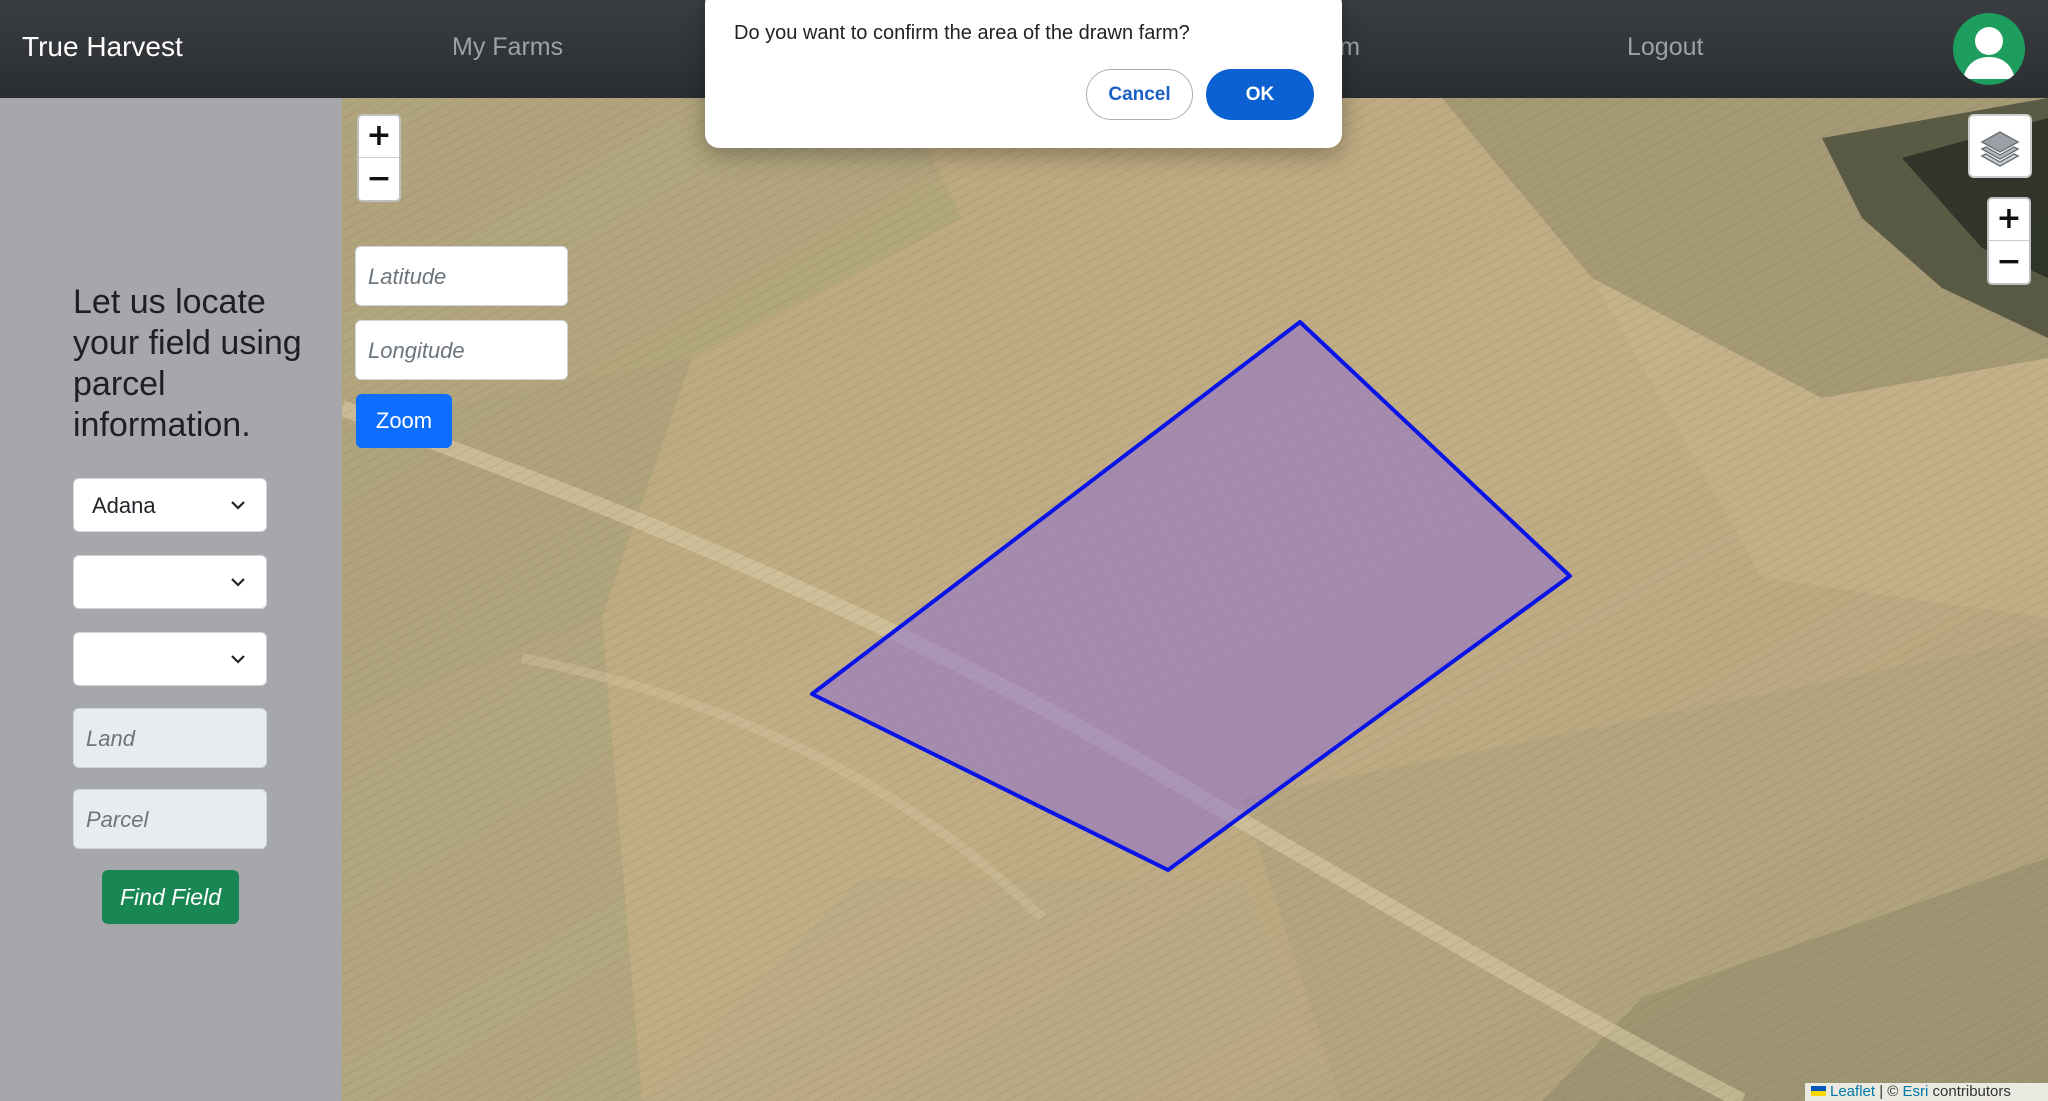 This screenshot has width=2048, height=1101. What do you see at coordinates (461, 350) in the screenshot?
I see `longitude-input: Longitude` at bounding box center [461, 350].